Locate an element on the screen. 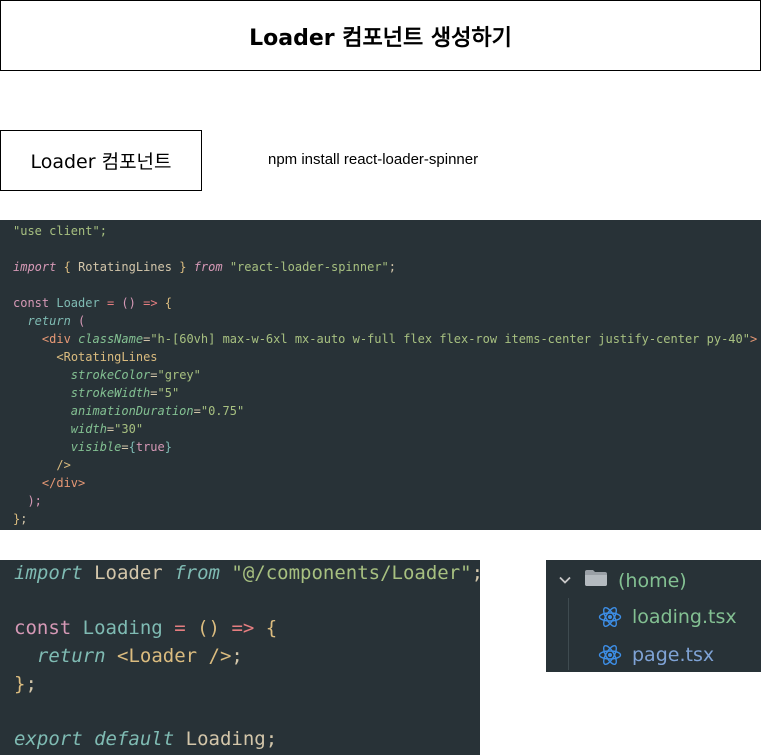 The width and height of the screenshot is (761, 755). import-source: "@/components/Loader" is located at coordinates (351, 573).